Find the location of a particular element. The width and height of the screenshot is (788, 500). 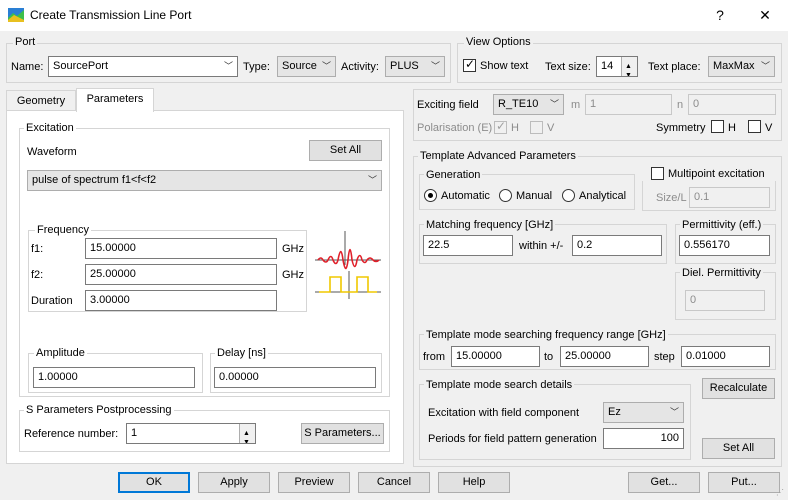

radio-automatic is located at coordinates (430, 195).